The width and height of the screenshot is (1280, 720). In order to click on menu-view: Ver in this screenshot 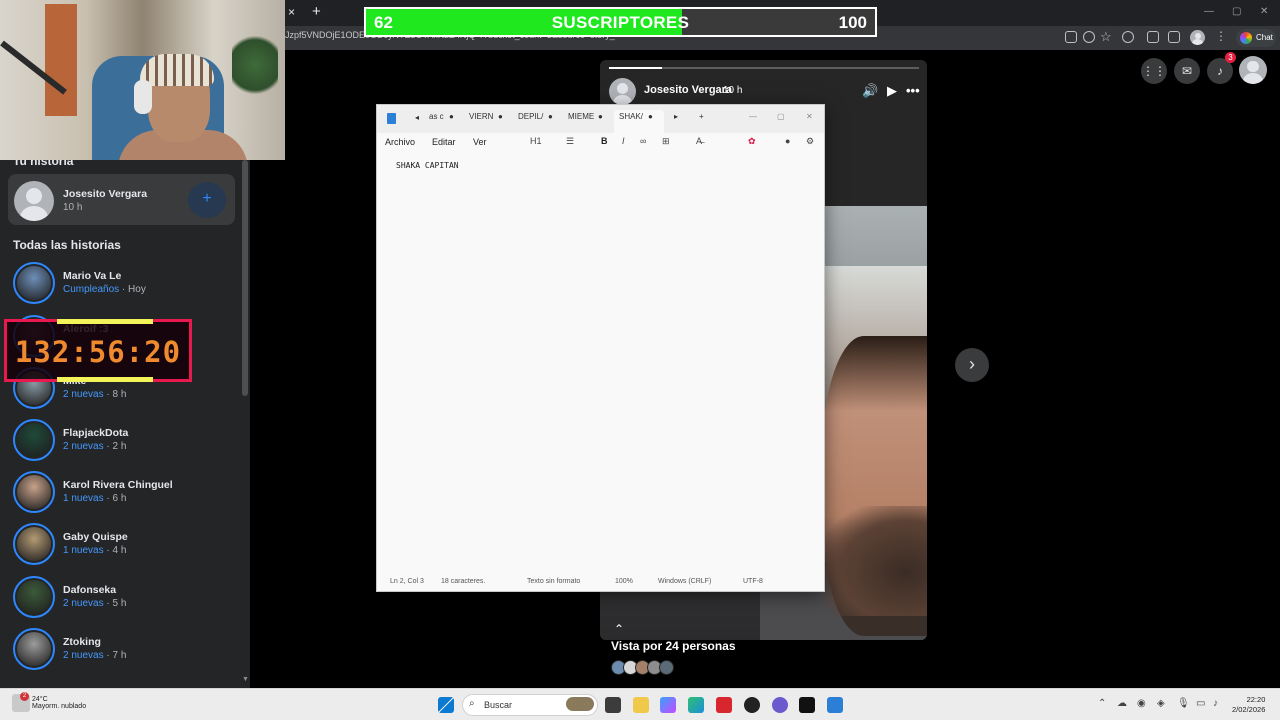, I will do `click(480, 142)`.